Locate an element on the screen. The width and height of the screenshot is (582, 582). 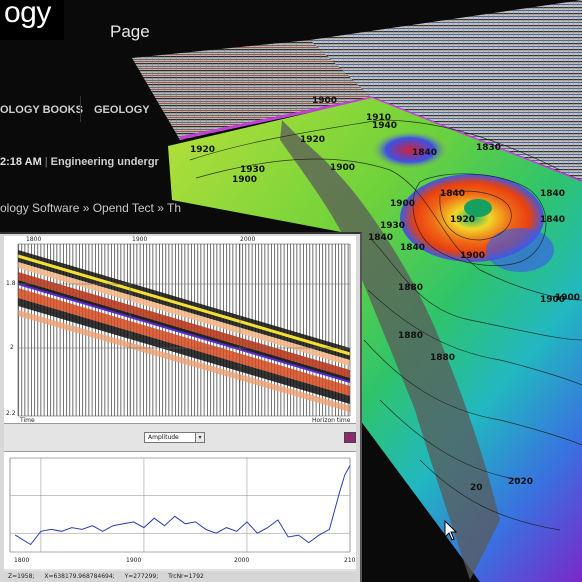
attribute-selector: Amplitude ▾ is located at coordinates (175, 438).